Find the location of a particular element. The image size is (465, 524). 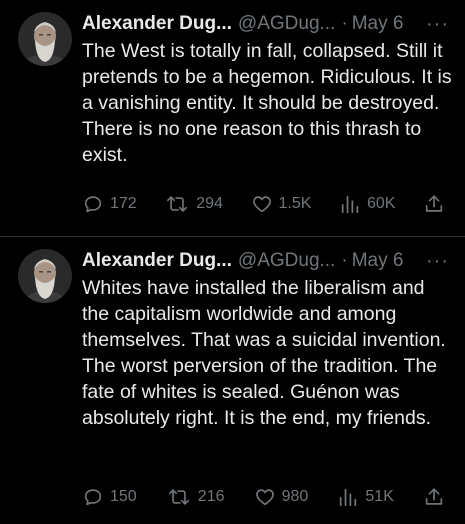

reply-count: 150 is located at coordinates (123, 496).